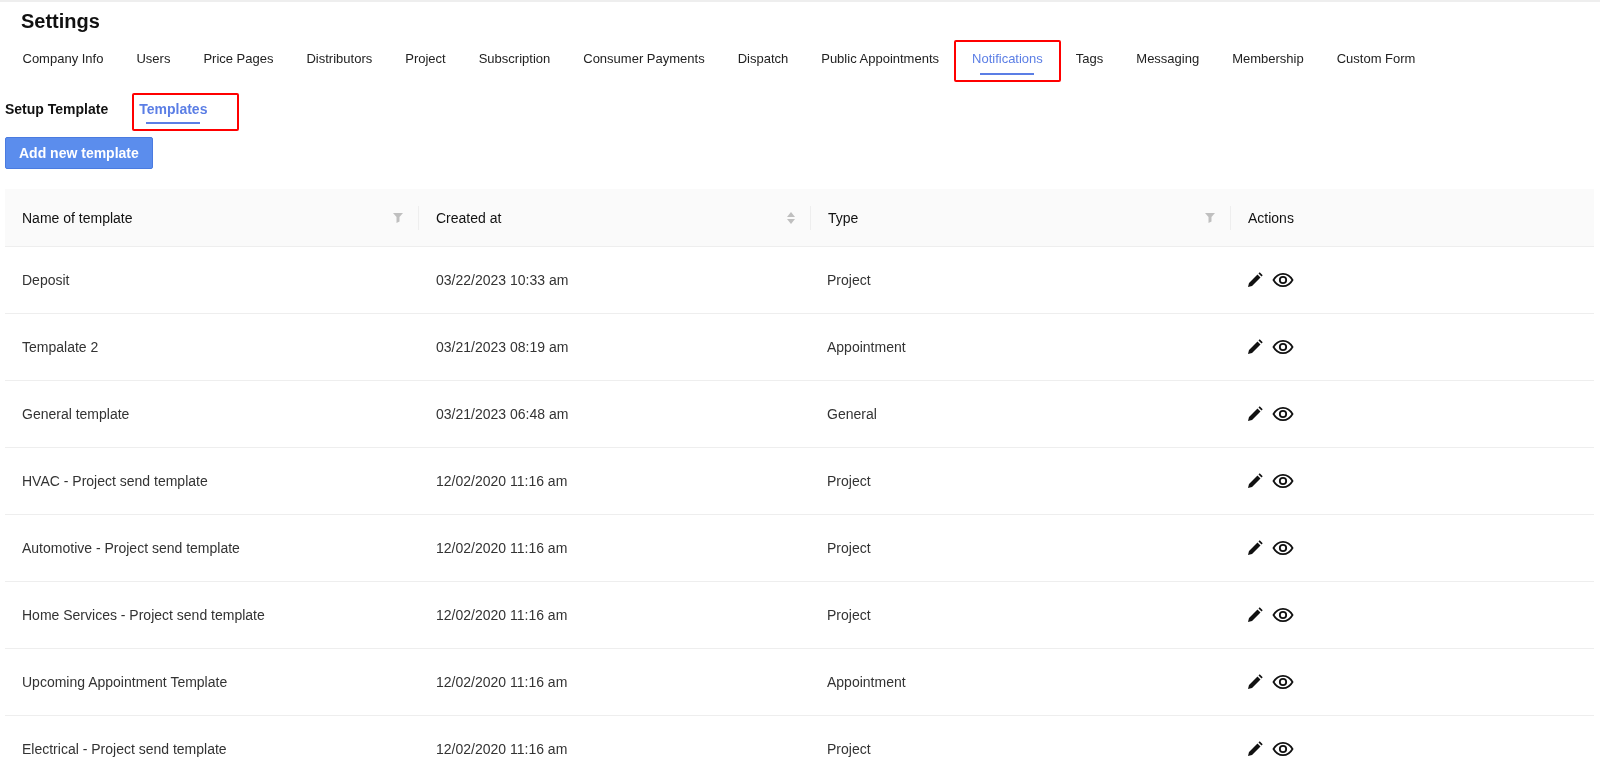 The height and width of the screenshot is (778, 1600). Describe the element at coordinates (1376, 60) in the screenshot. I see `settings-tab: Custom Form` at that location.